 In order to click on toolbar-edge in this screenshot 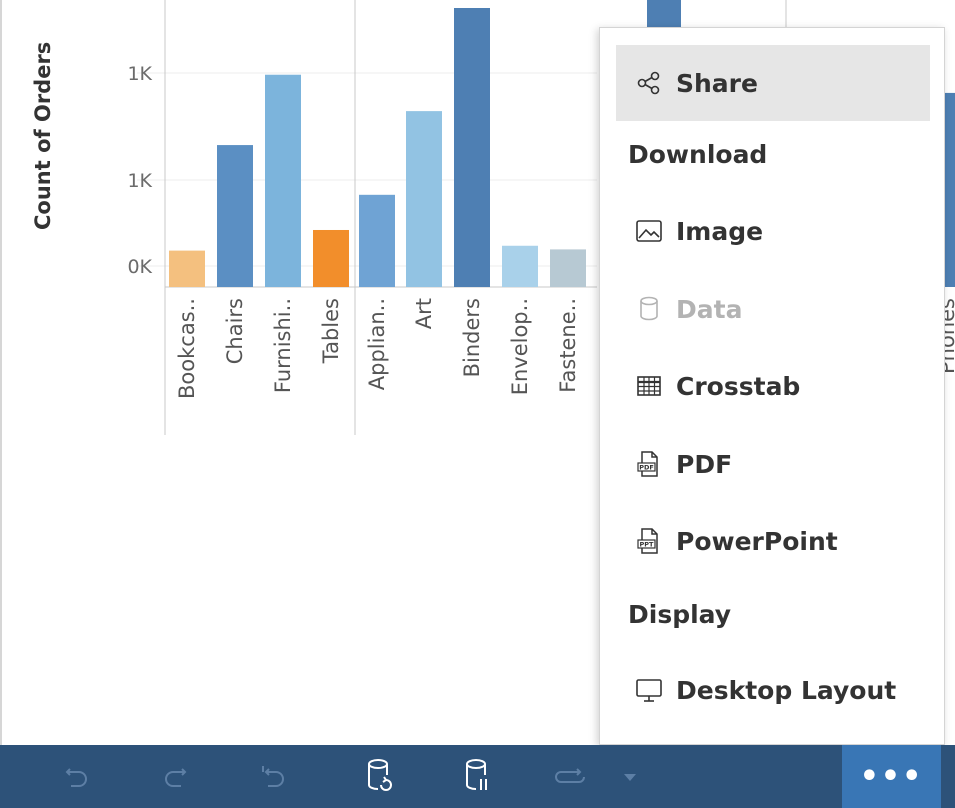, I will do `click(948, 776)`.